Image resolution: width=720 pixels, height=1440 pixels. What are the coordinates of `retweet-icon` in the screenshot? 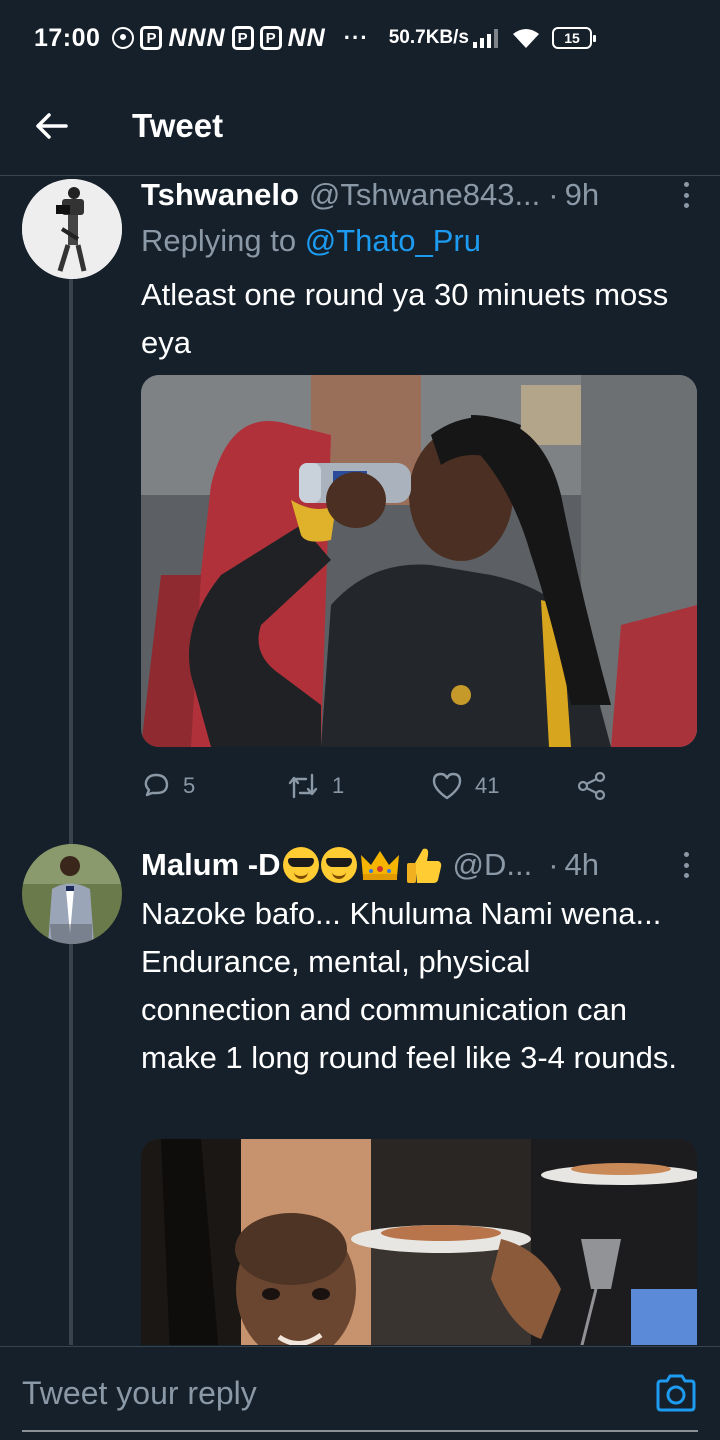 It's located at (303, 786).